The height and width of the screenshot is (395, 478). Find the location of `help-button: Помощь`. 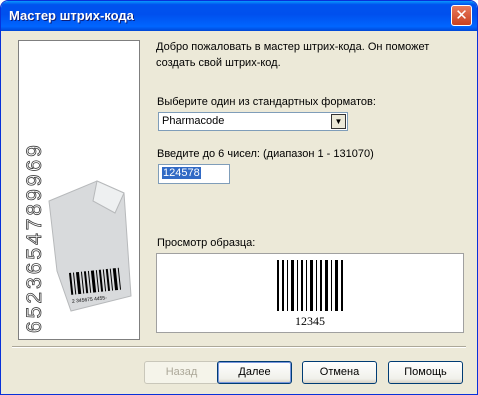

help-button: Помощь is located at coordinates (425, 372).